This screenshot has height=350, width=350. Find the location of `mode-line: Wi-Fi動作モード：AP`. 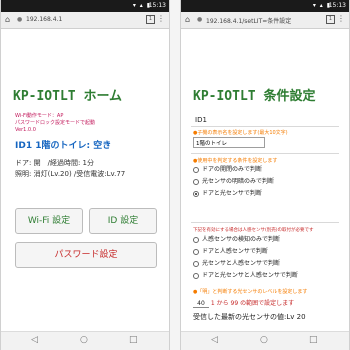

mode-line: Wi-Fi動作モード：AP is located at coordinates (39, 116).